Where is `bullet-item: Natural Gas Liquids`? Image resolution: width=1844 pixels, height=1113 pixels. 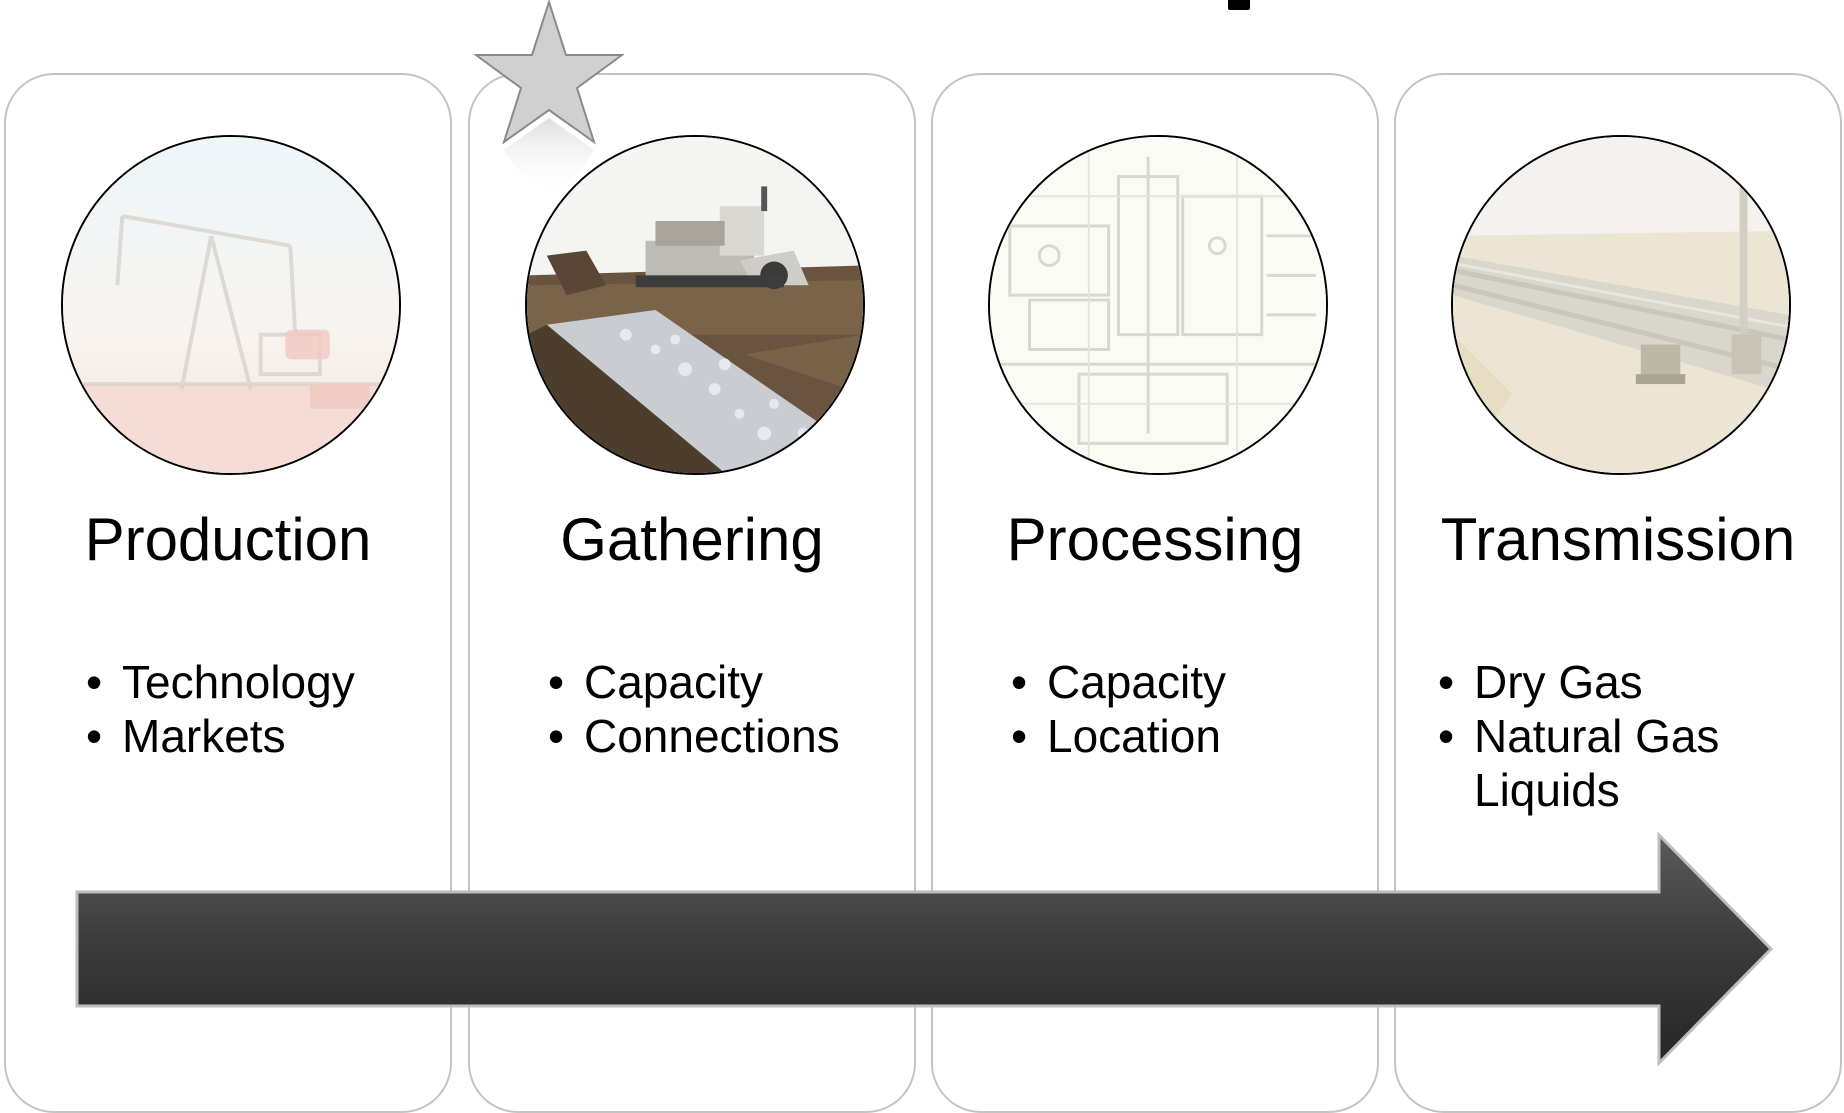 bullet-item: Natural Gas Liquids is located at coordinates (1591, 763).